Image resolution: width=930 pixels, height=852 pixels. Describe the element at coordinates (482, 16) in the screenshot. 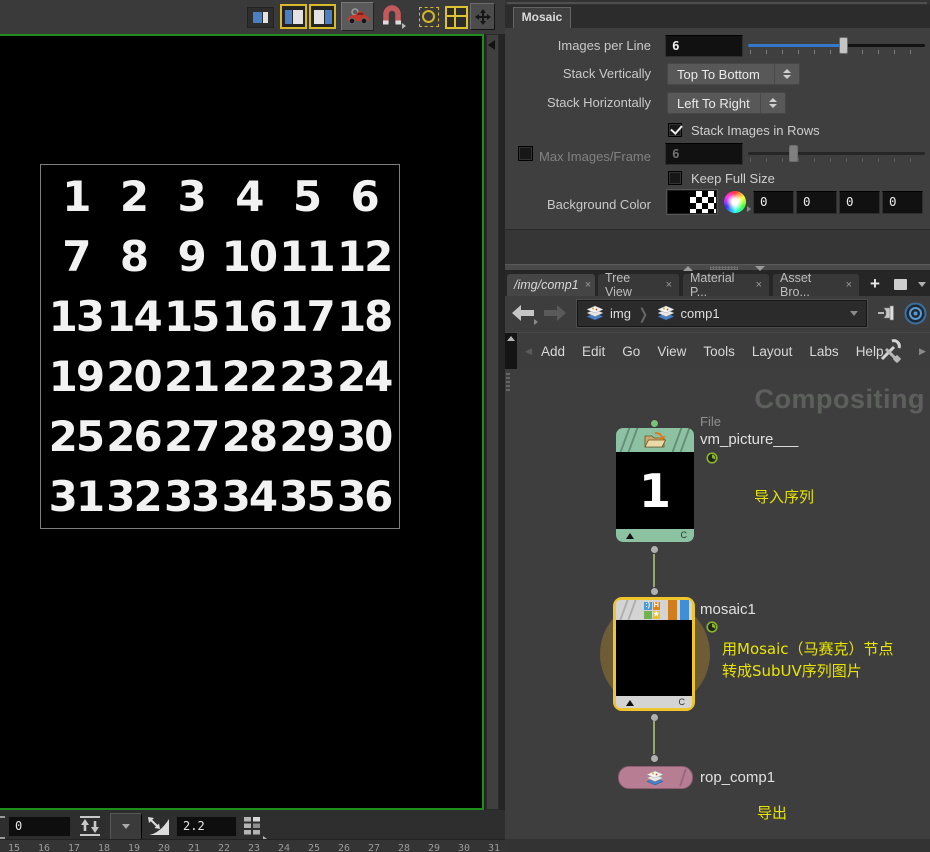

I see `pan-arrows-button` at that location.